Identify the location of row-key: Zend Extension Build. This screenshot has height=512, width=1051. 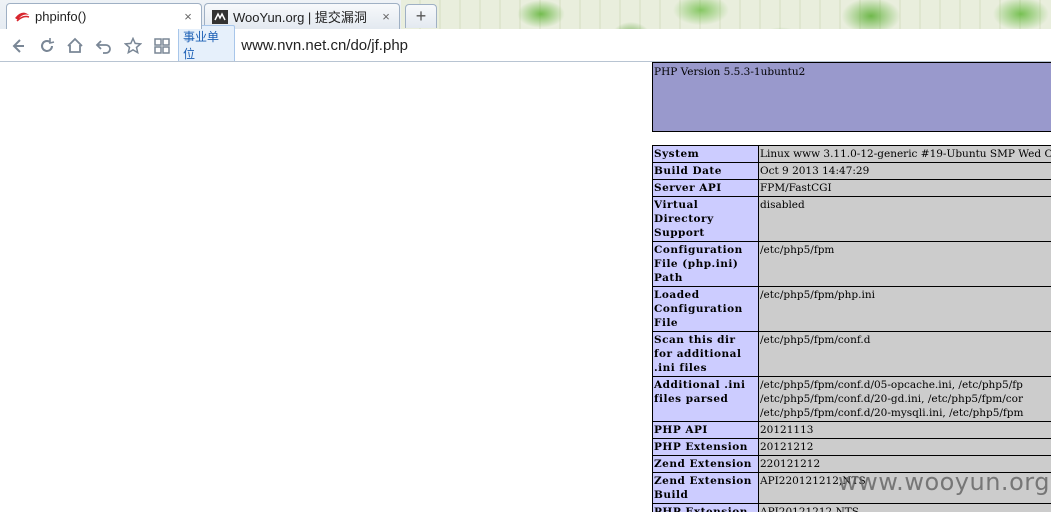
(705, 488).